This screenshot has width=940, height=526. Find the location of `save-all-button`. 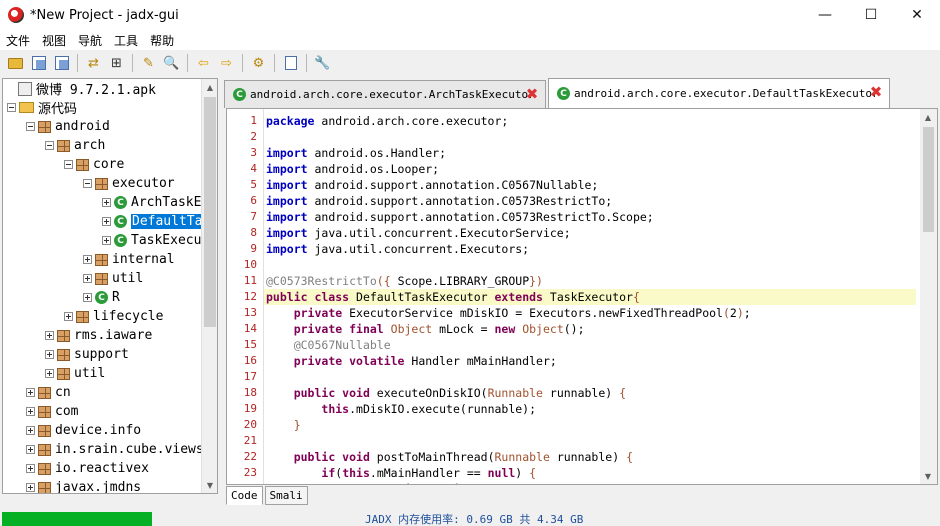

save-all-button is located at coordinates (39, 63).